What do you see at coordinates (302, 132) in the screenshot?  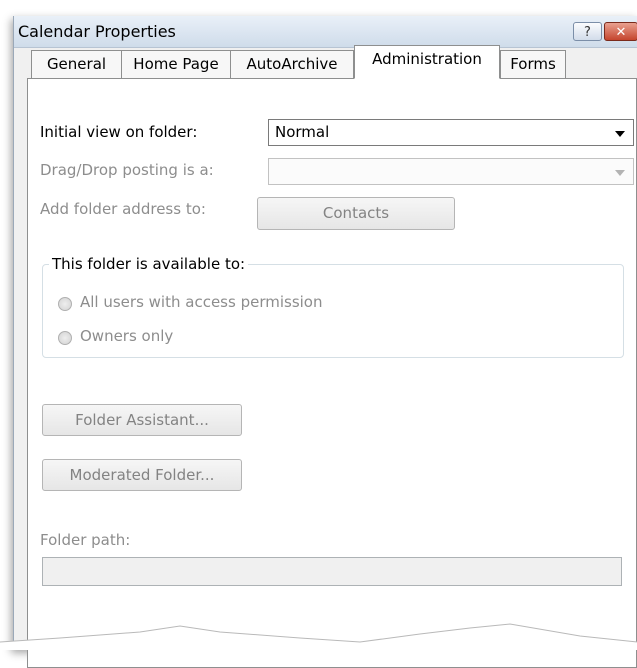 I see `initial-view-value: Normal` at bounding box center [302, 132].